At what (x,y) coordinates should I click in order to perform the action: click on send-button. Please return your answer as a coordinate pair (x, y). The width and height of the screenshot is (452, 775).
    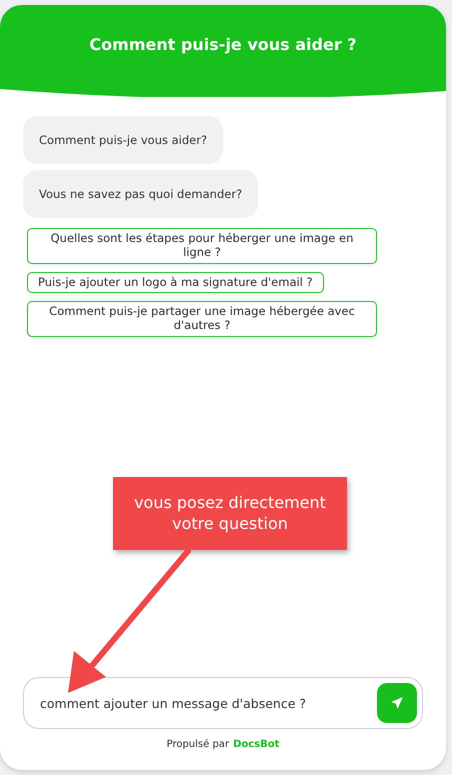
    Looking at the image, I should click on (397, 703).